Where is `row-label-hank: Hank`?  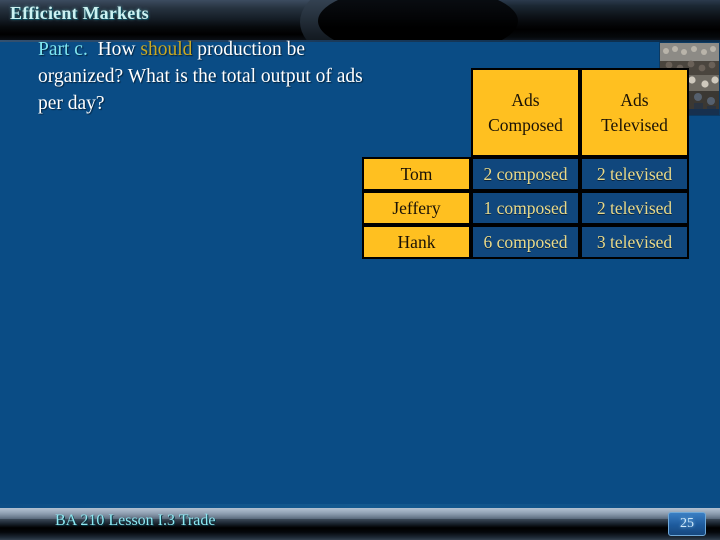
row-label-hank: Hank is located at coordinates (416, 242).